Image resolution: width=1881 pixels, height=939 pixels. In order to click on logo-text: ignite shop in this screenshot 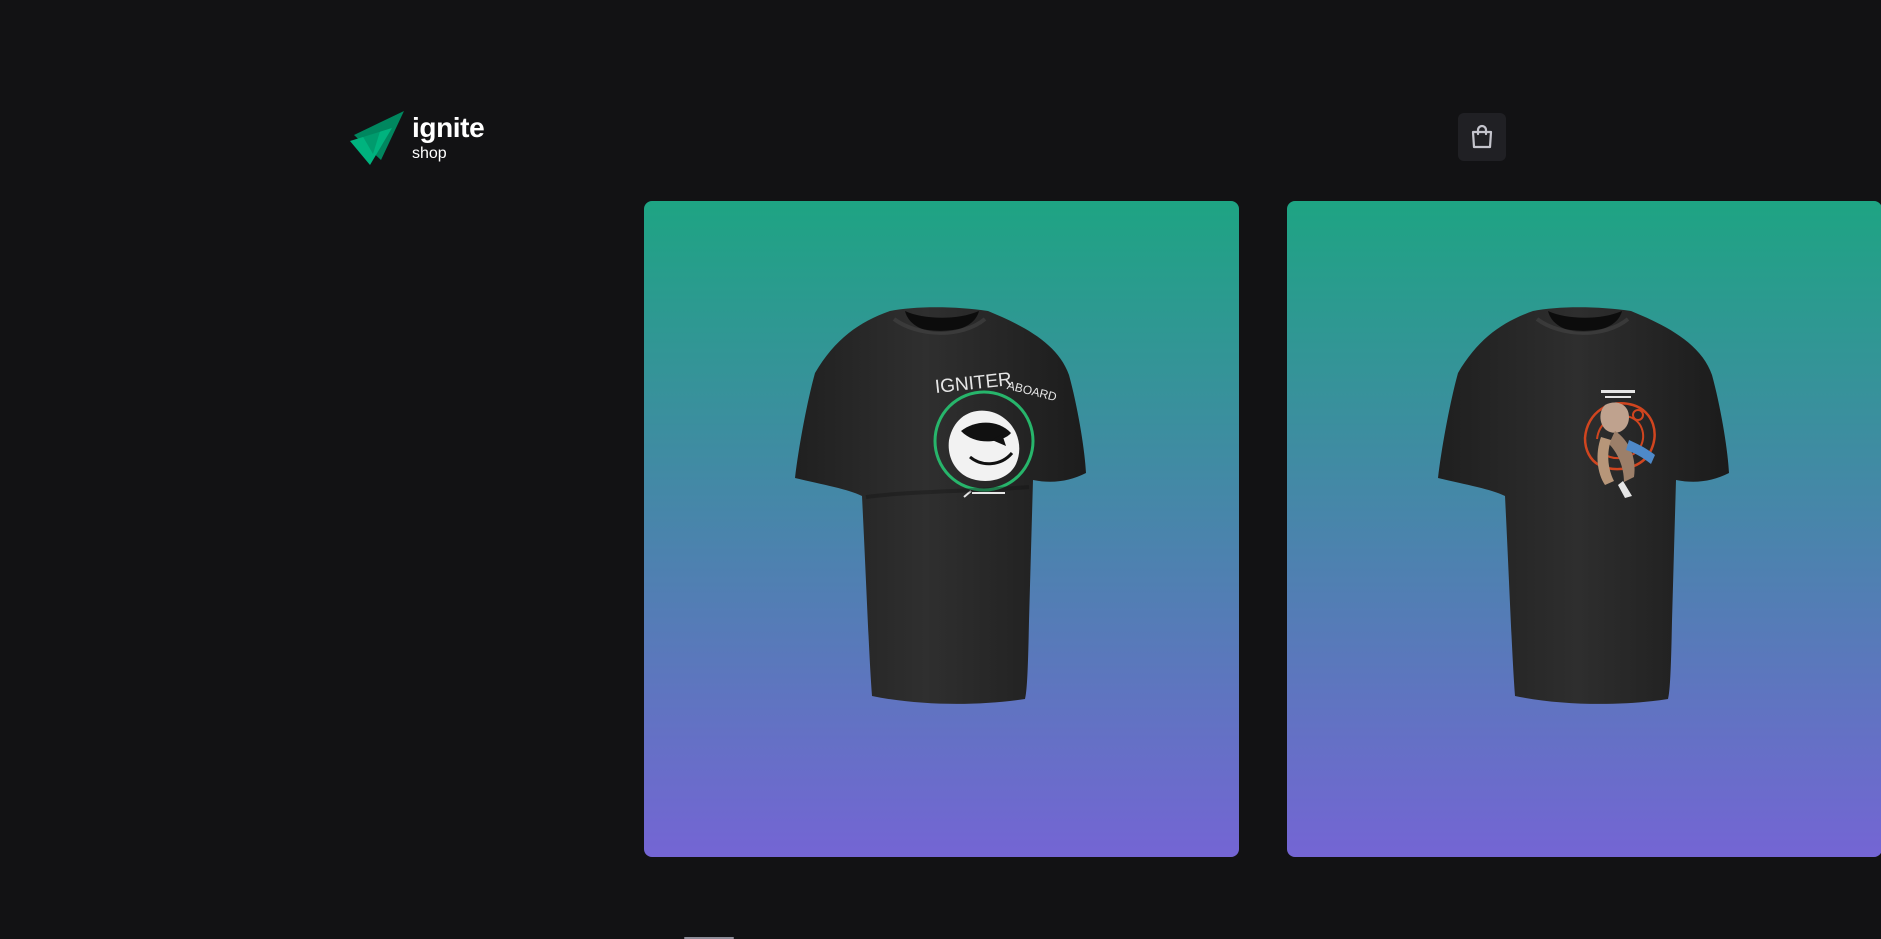, I will do `click(448, 137)`.